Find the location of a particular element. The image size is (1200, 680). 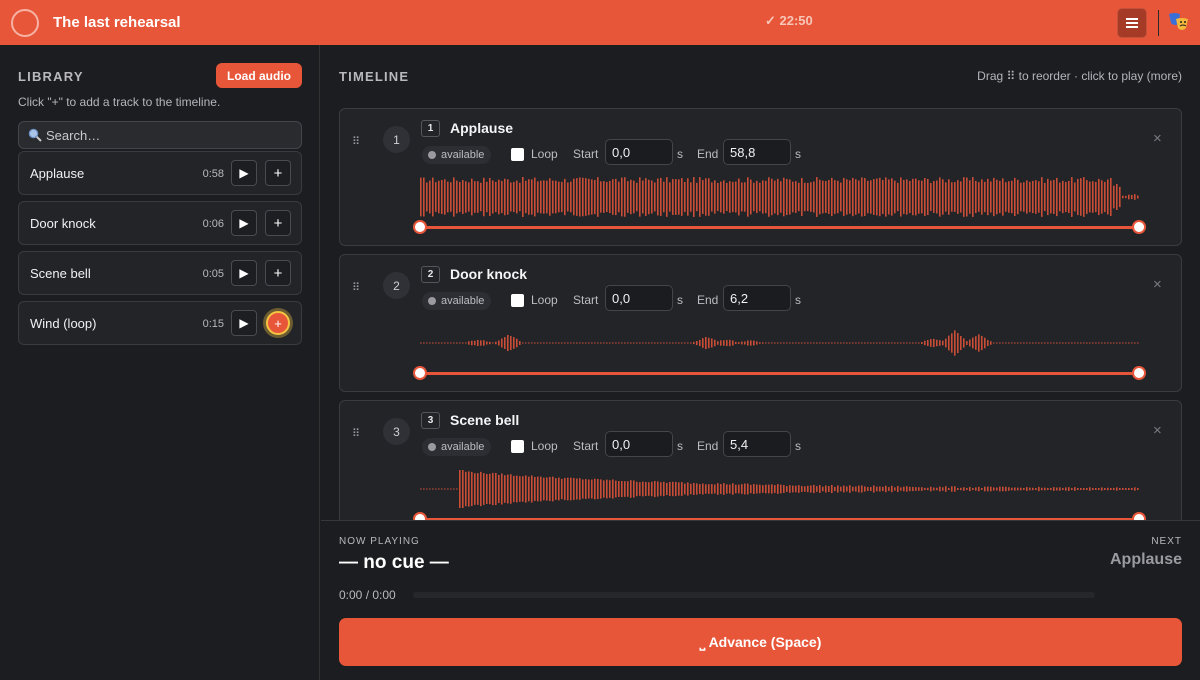

end-input: 6,2 is located at coordinates (757, 298).